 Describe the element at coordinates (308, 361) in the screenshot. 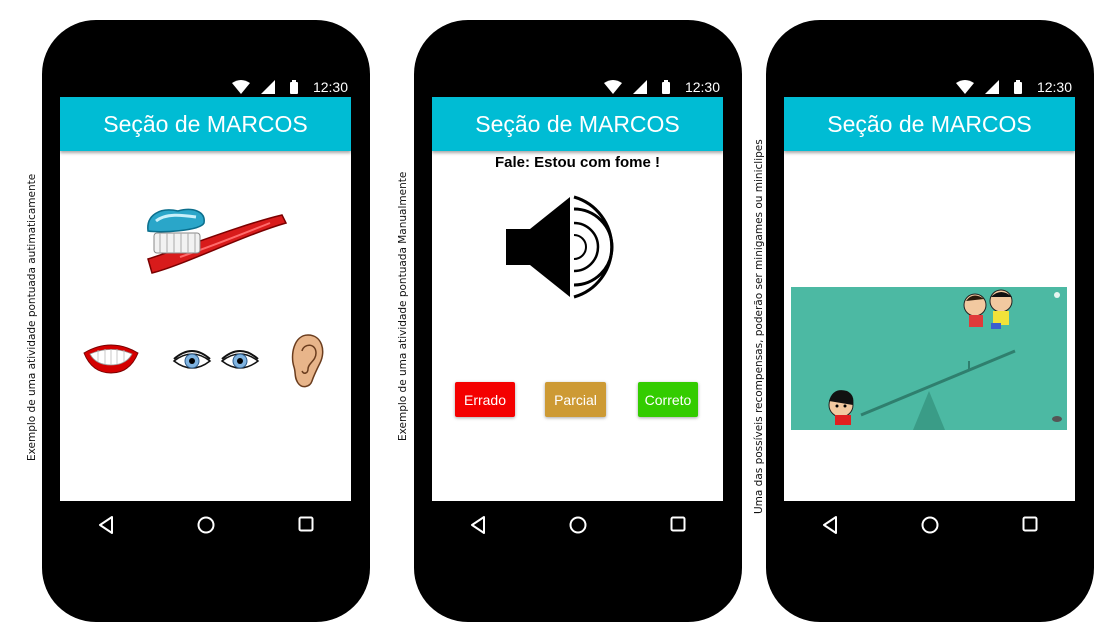

I see `ear-icon` at that location.